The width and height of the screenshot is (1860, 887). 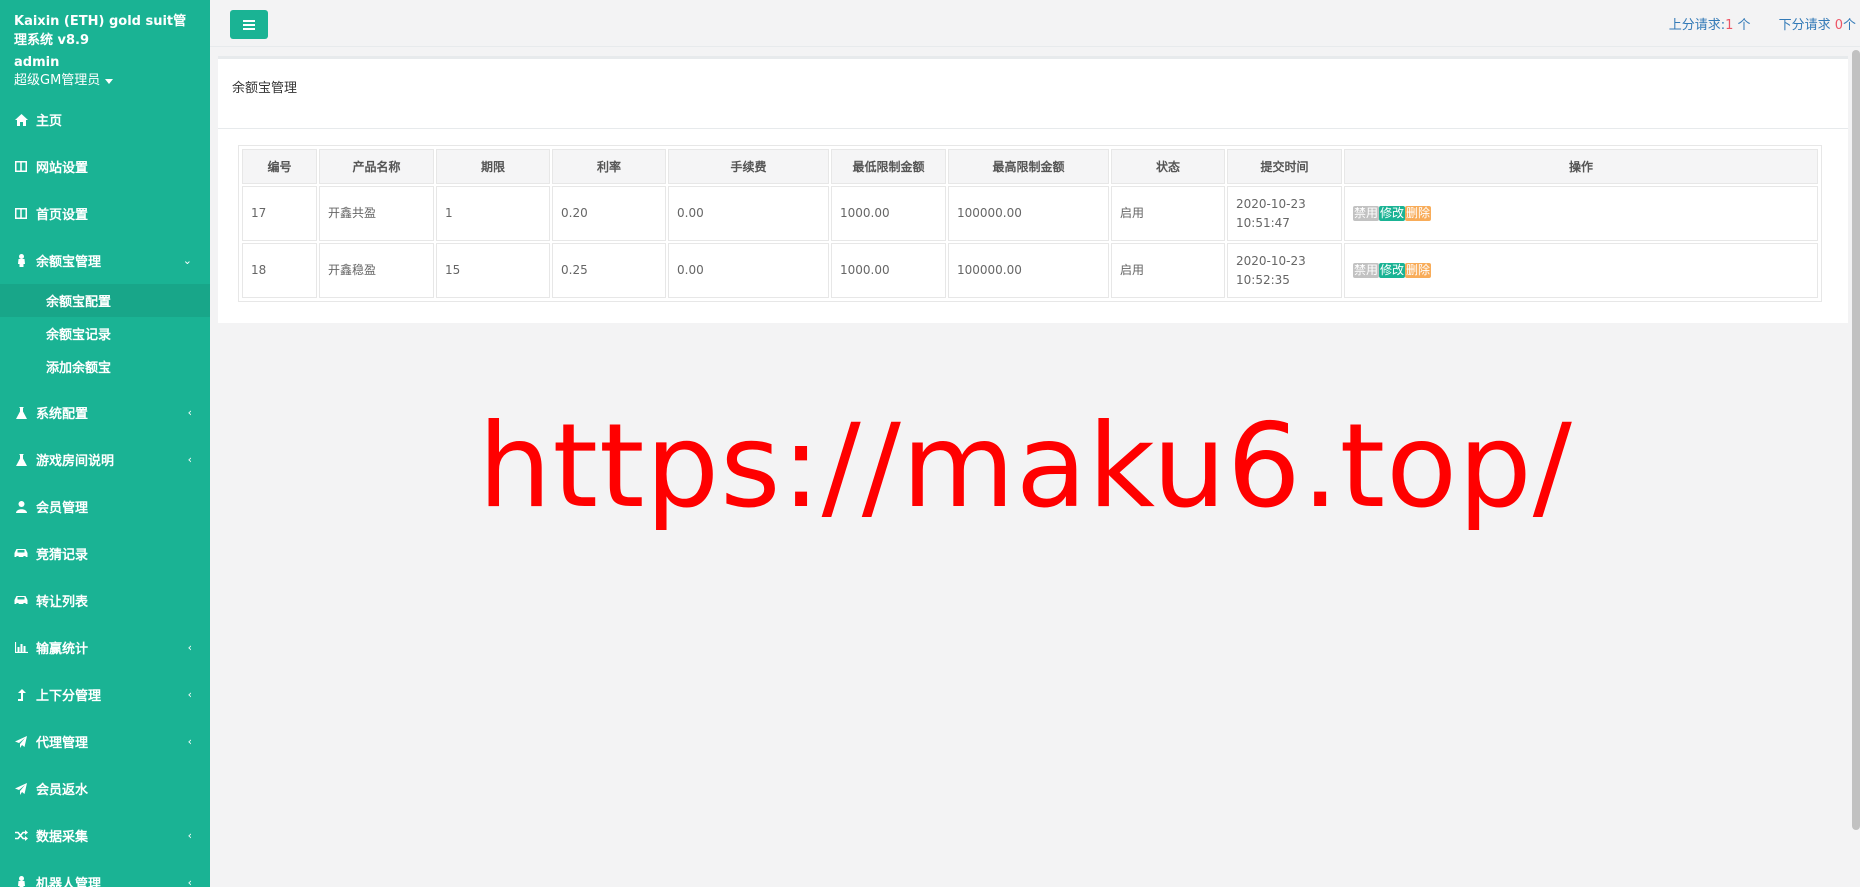 What do you see at coordinates (1697, 25) in the screenshot?
I see `up-score-label: 上分请求:` at bounding box center [1697, 25].